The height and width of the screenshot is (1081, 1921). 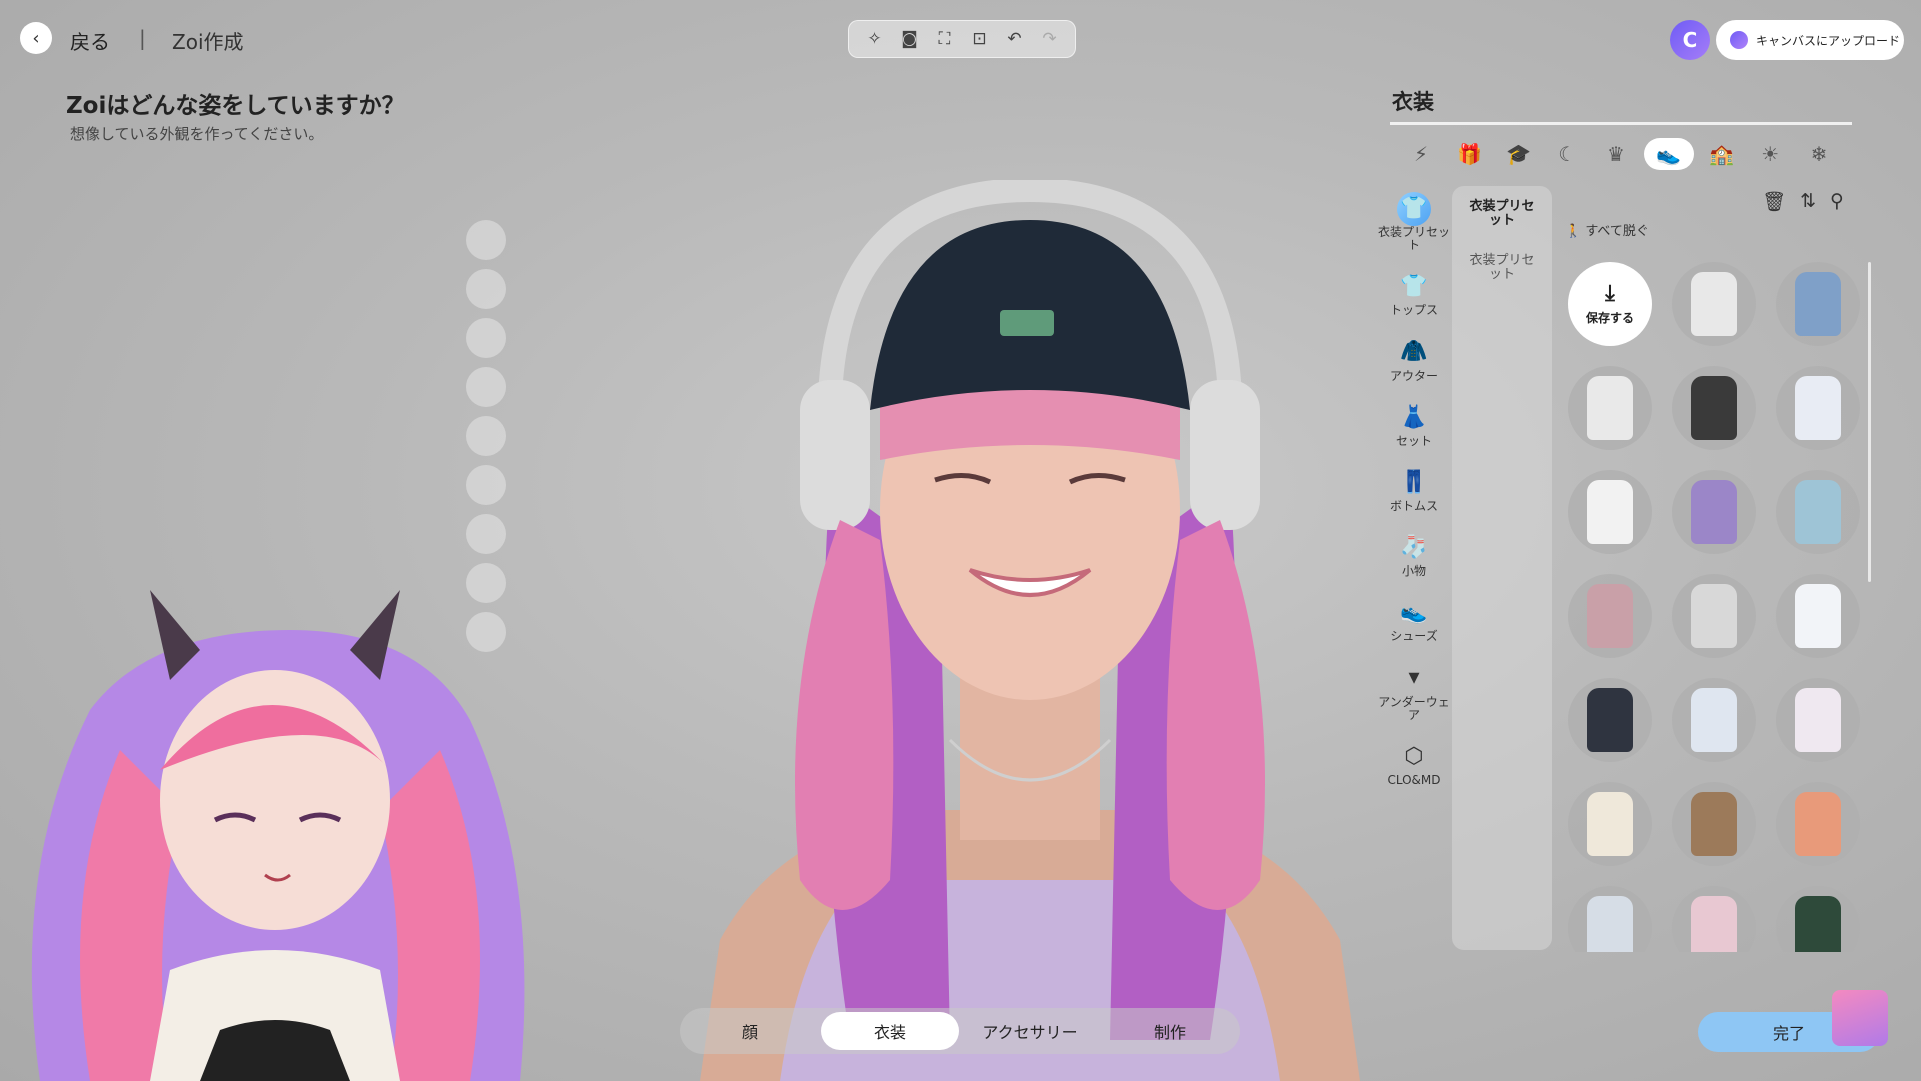 I want to click on take-off-all-button: 🚶 すべて脱ぐ, so click(x=1607, y=229).